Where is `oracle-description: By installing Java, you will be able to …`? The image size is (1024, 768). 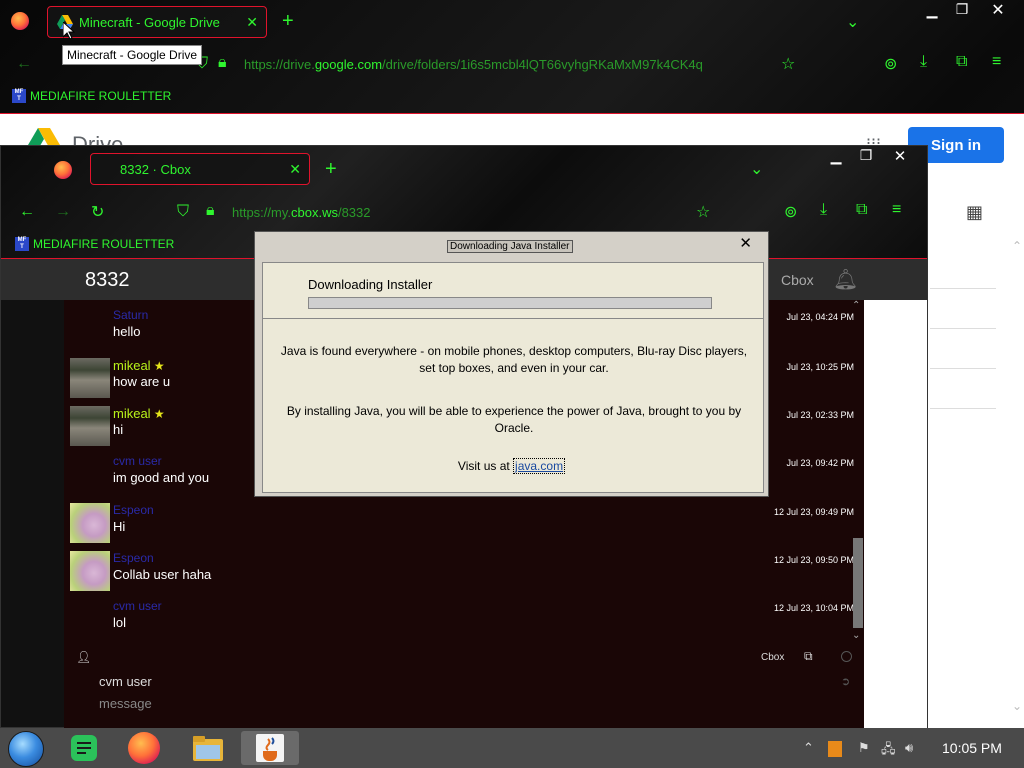 oracle-description: By installing Java, you will be able to … is located at coordinates (514, 419).